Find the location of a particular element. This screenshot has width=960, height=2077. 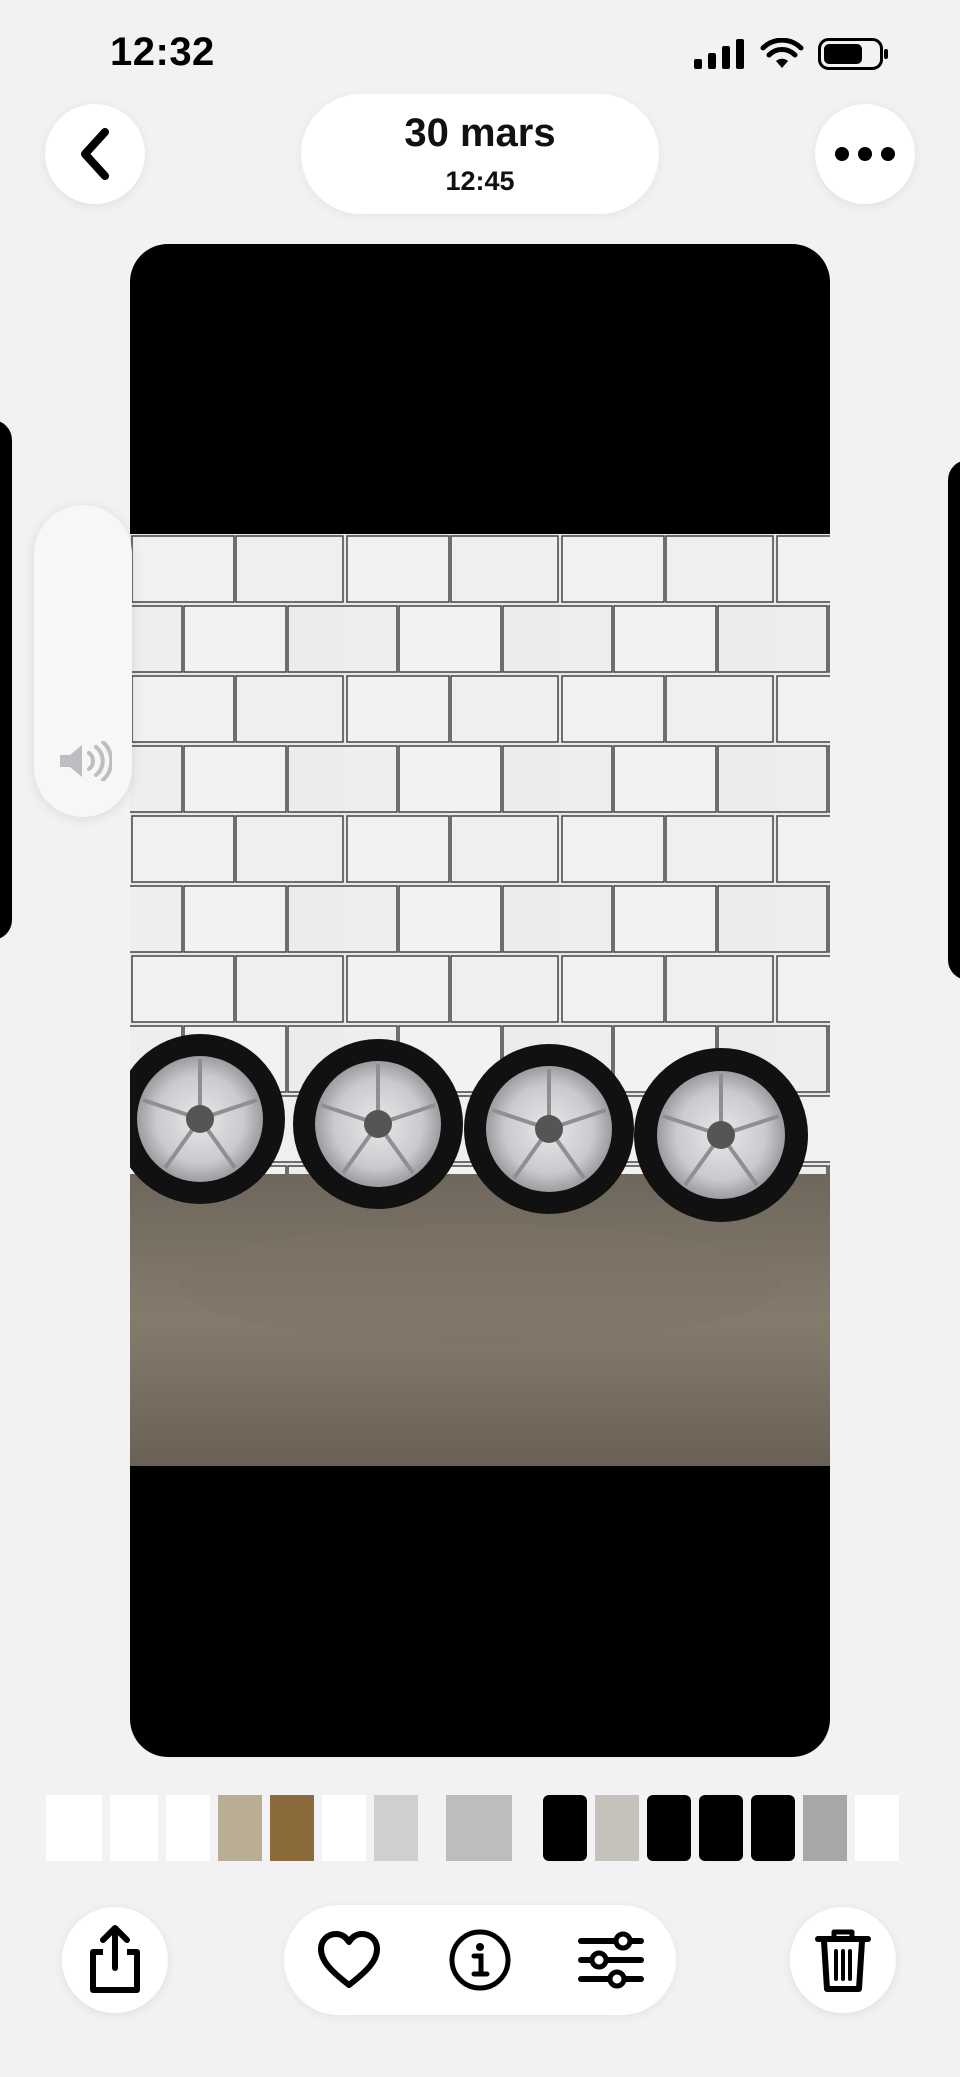

status-time: 12:32 is located at coordinates (162, 52).